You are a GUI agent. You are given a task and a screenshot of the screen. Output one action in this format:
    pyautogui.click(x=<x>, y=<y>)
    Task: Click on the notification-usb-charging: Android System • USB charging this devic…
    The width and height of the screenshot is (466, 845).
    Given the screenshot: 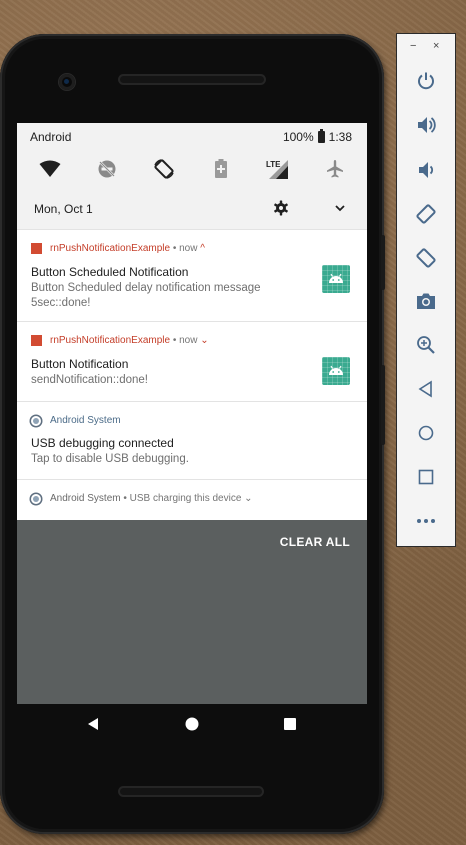 What is the action you would take?
    pyautogui.click(x=192, y=499)
    